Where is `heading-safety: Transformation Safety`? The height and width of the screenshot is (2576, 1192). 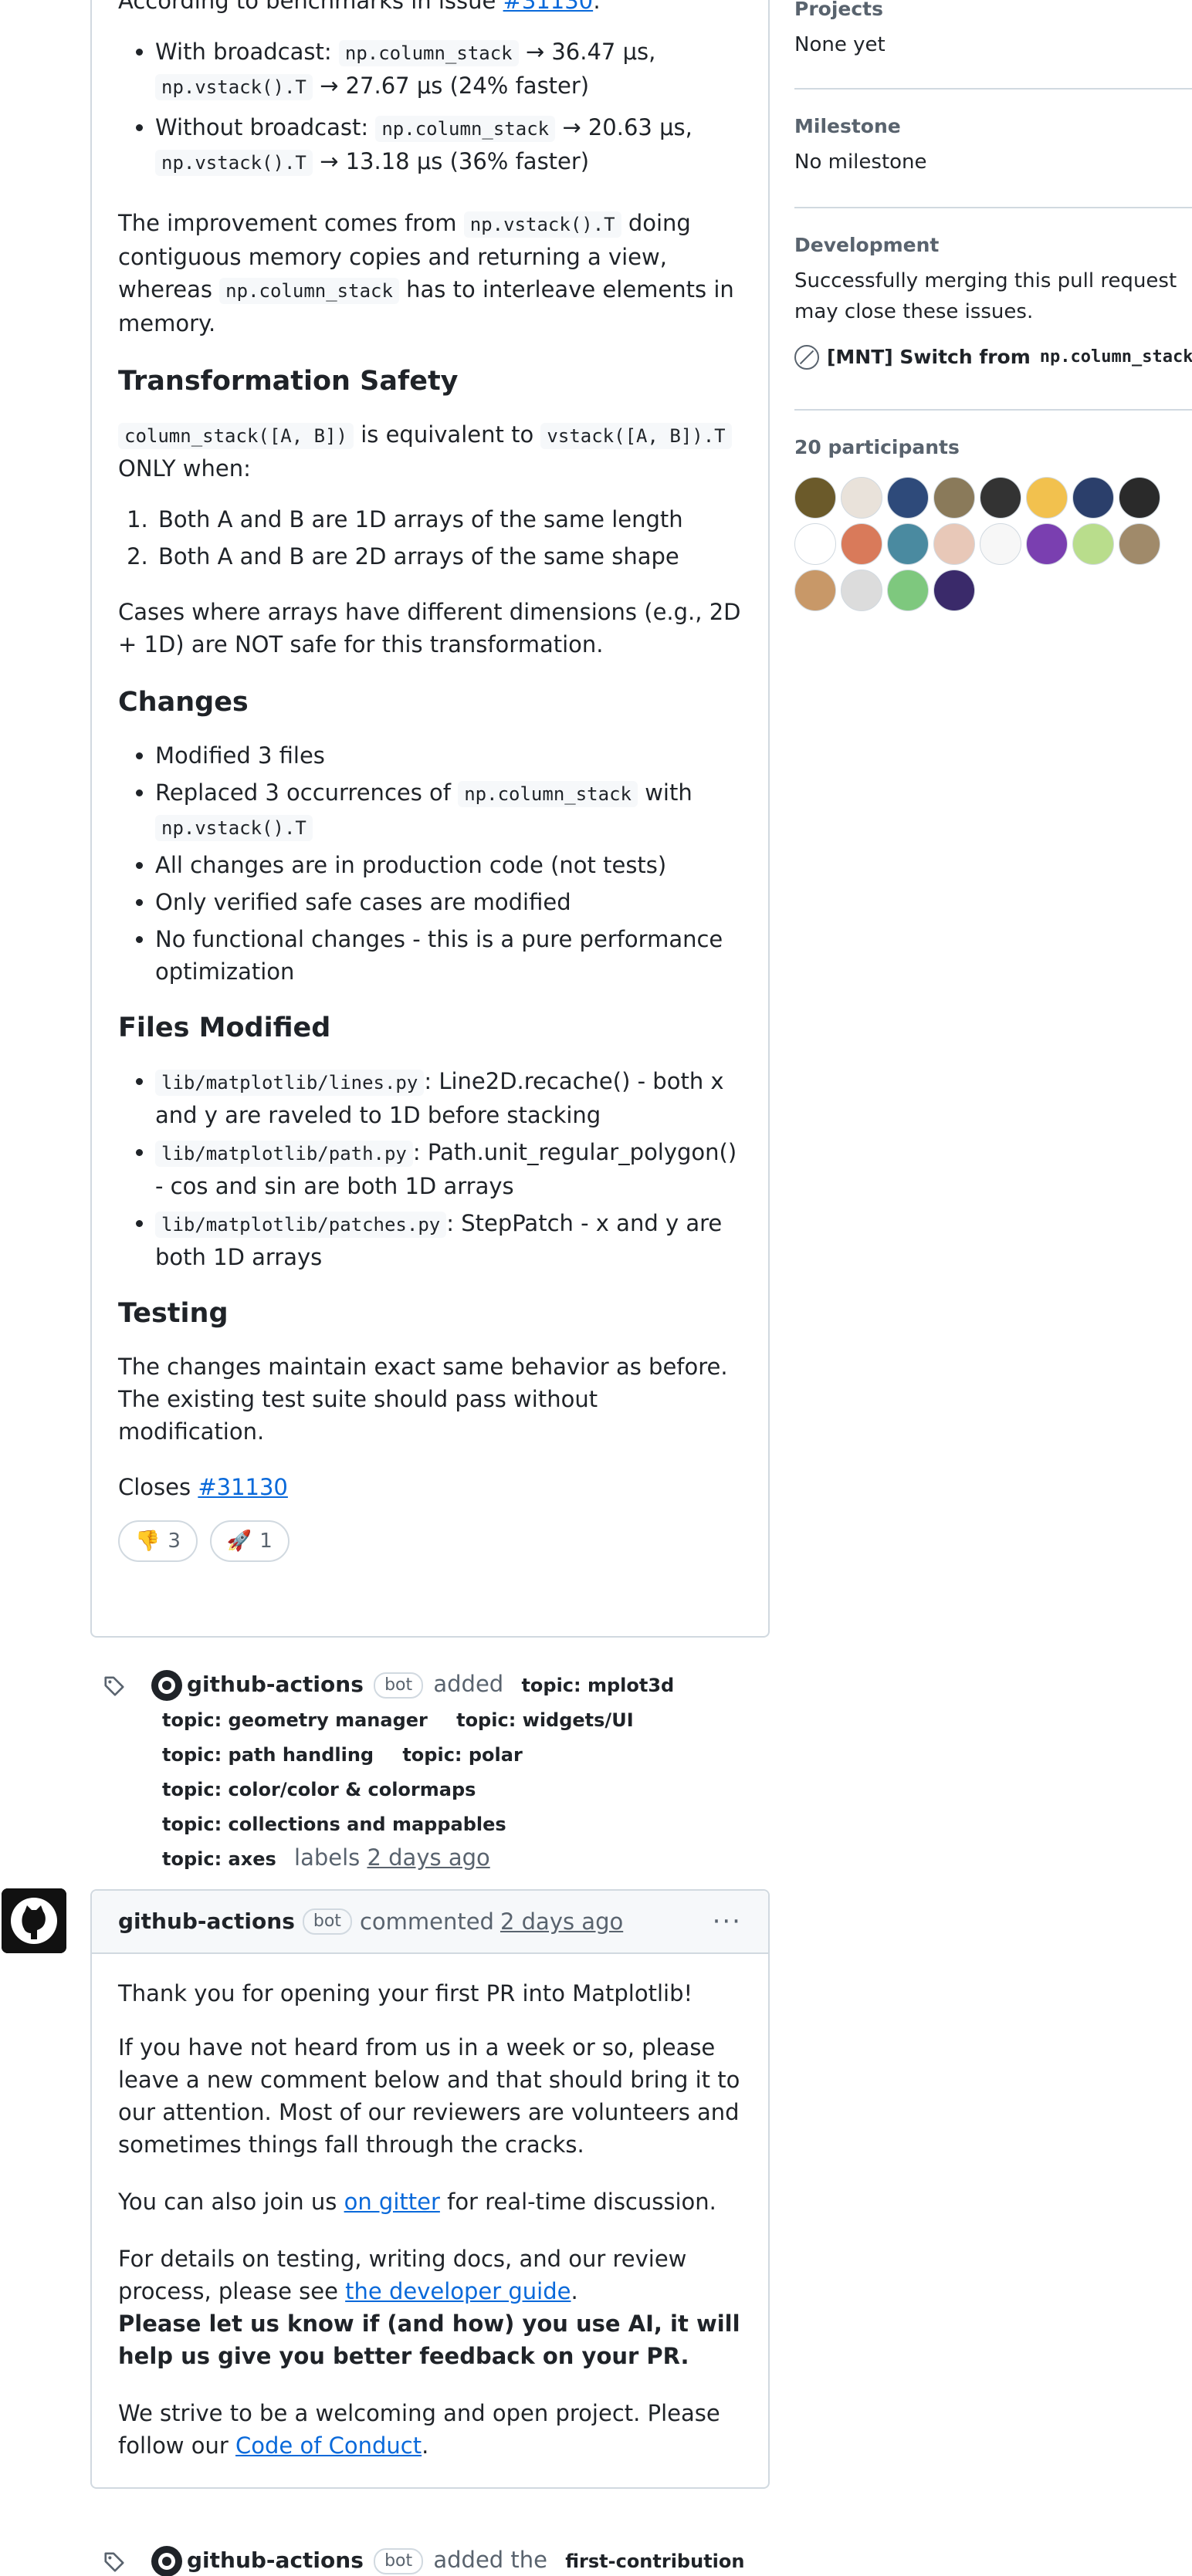
heading-safety: Transformation Safety is located at coordinates (288, 381).